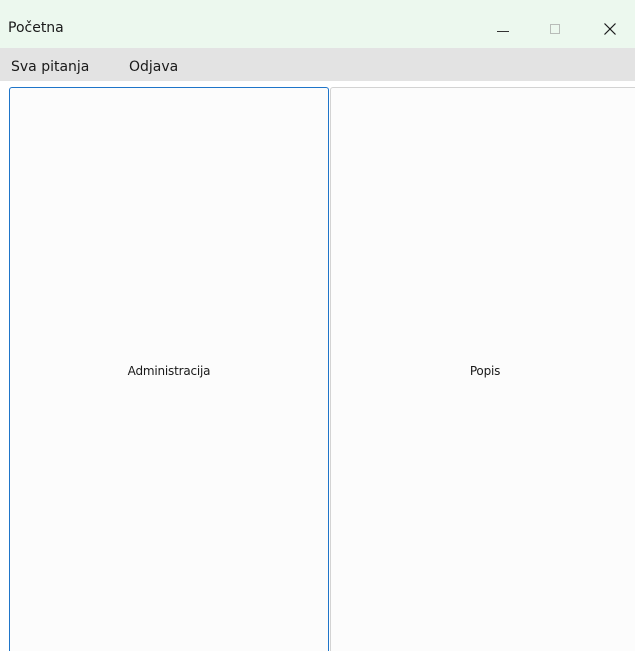 The width and height of the screenshot is (635, 651). What do you see at coordinates (36, 28) in the screenshot?
I see `window-title: Početna` at bounding box center [36, 28].